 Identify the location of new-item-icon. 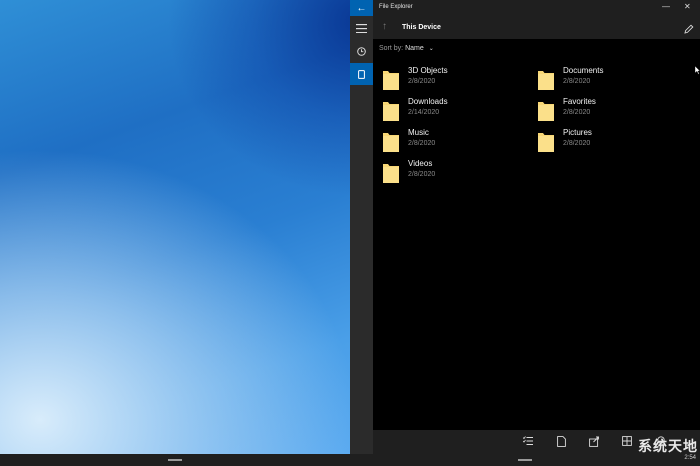
(561, 441).